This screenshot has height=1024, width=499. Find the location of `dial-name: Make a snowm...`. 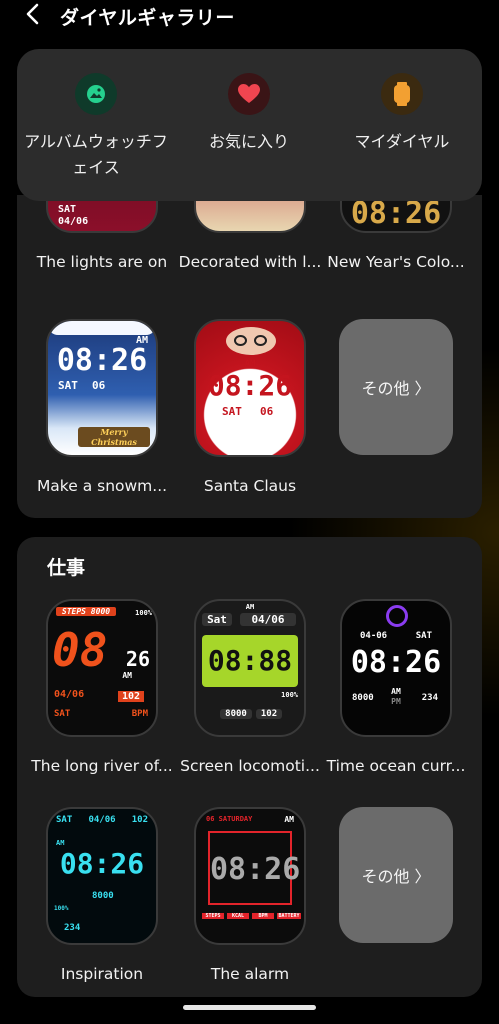

dial-name: Make a snowm... is located at coordinates (102, 486).